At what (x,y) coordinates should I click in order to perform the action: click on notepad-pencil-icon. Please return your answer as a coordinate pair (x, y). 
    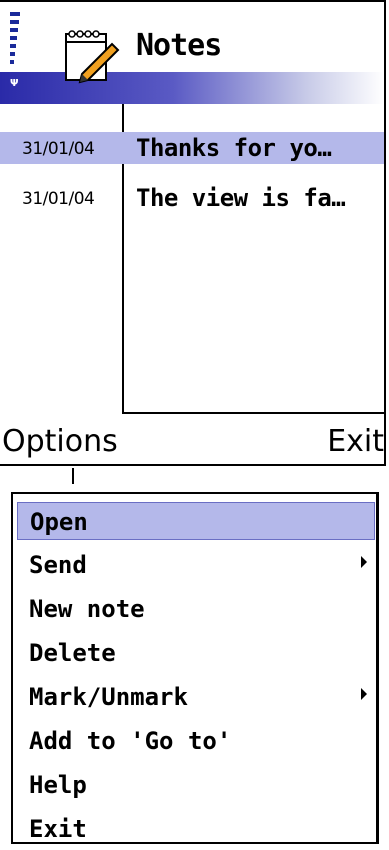
    Looking at the image, I should click on (92, 57).